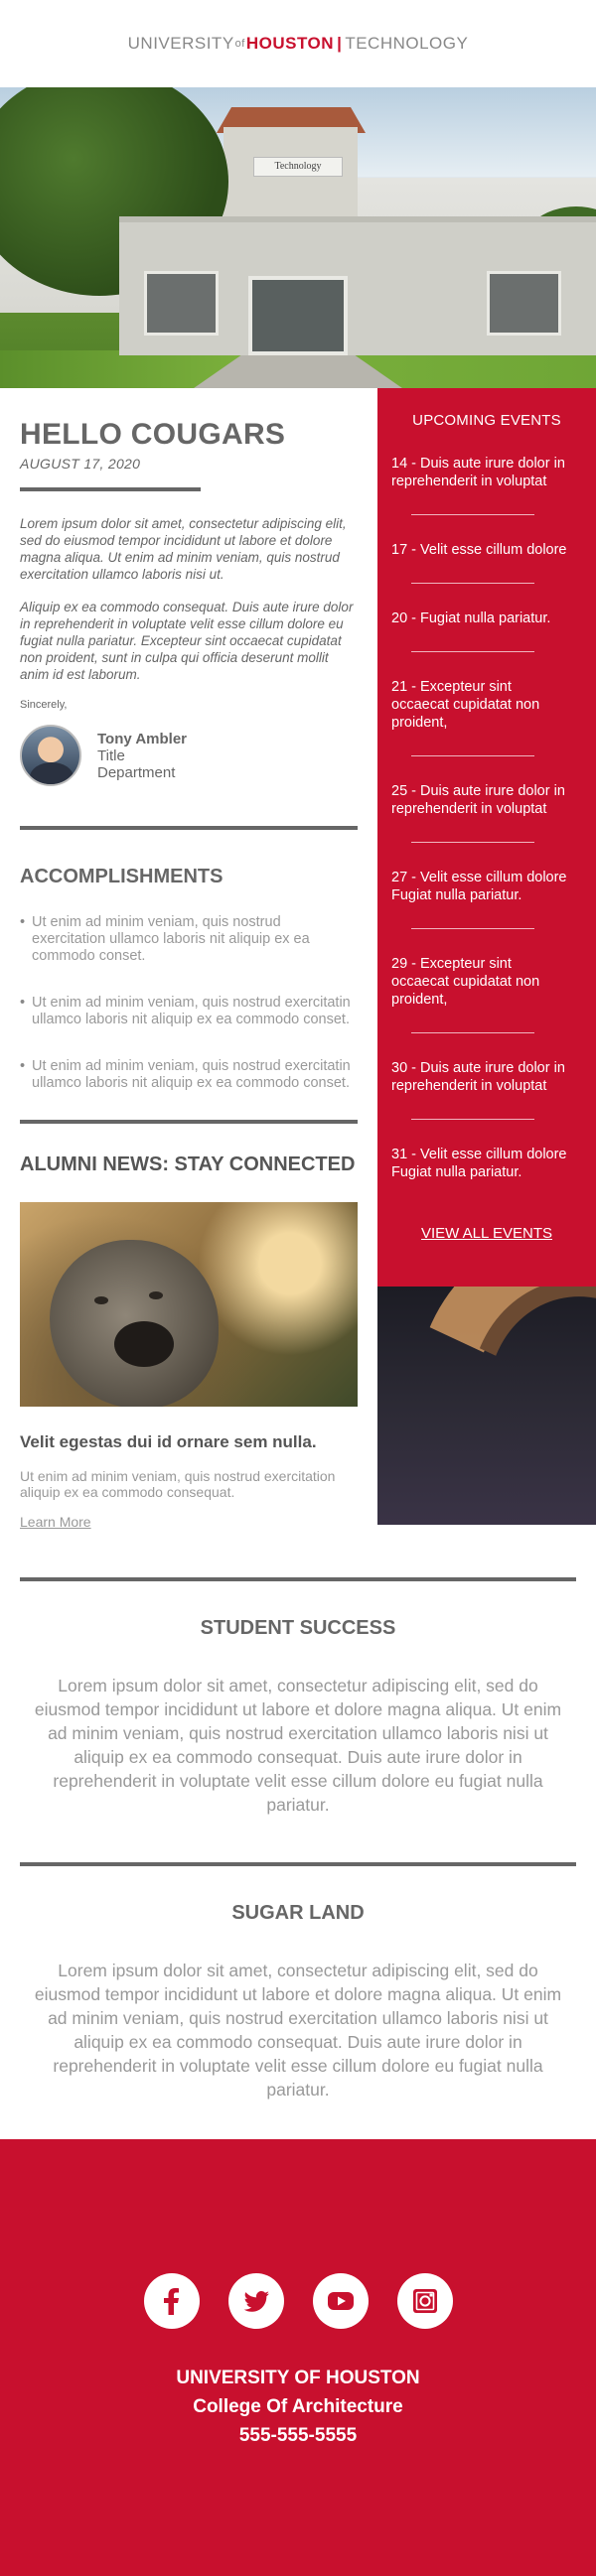  What do you see at coordinates (298, 167) in the screenshot?
I see `building-sign: Technology` at bounding box center [298, 167].